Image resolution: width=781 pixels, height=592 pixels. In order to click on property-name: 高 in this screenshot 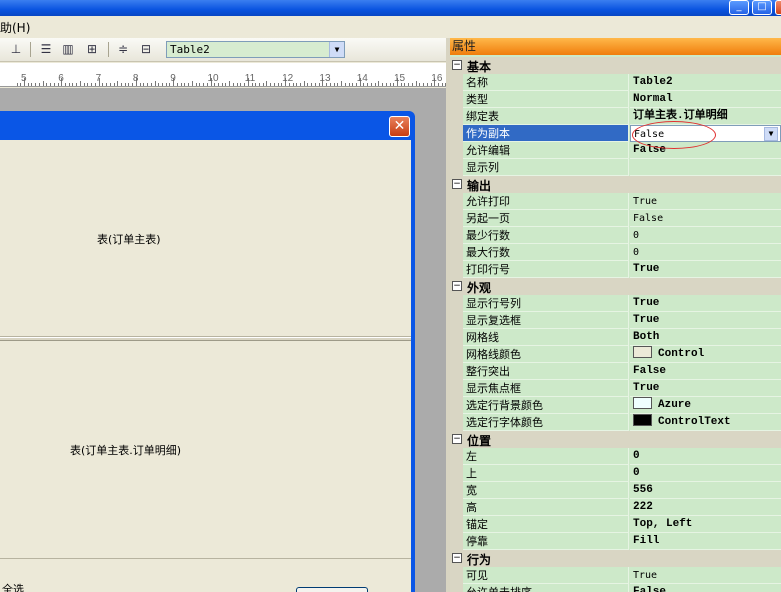, I will do `click(546, 507)`.